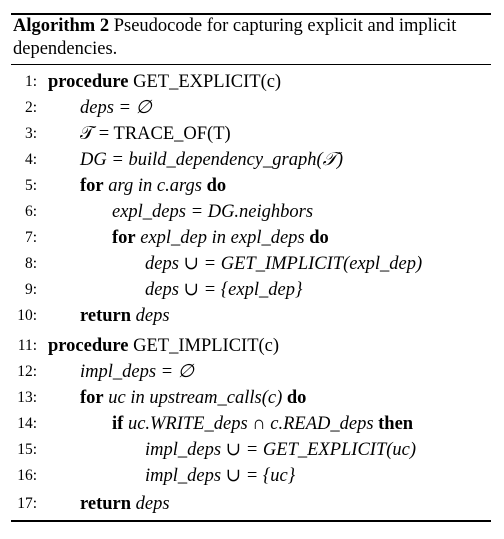 The width and height of the screenshot is (504, 539). I want to click on line-number: 15:, so click(27, 449).